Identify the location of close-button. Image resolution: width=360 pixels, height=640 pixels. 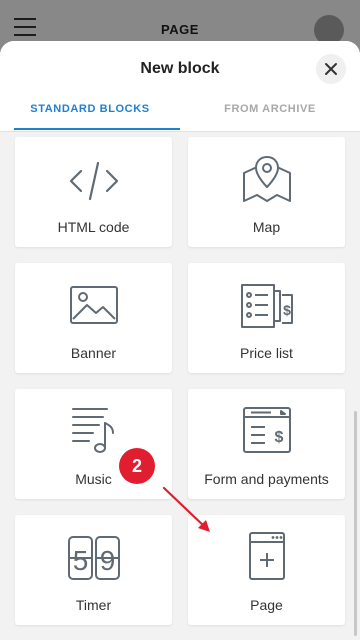
(331, 69).